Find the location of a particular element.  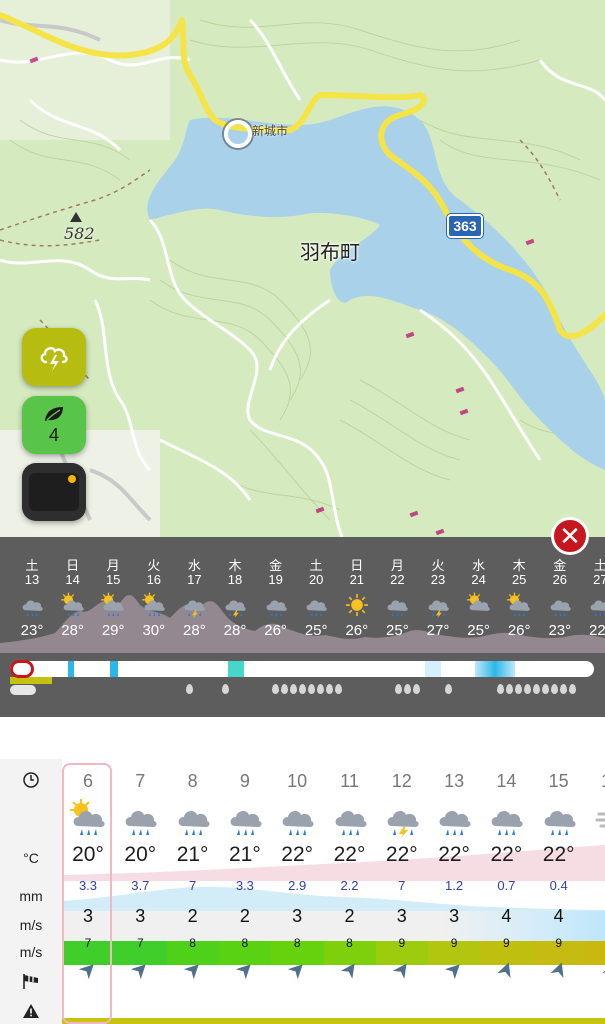

day-temperature: 30° is located at coordinates (154, 630).